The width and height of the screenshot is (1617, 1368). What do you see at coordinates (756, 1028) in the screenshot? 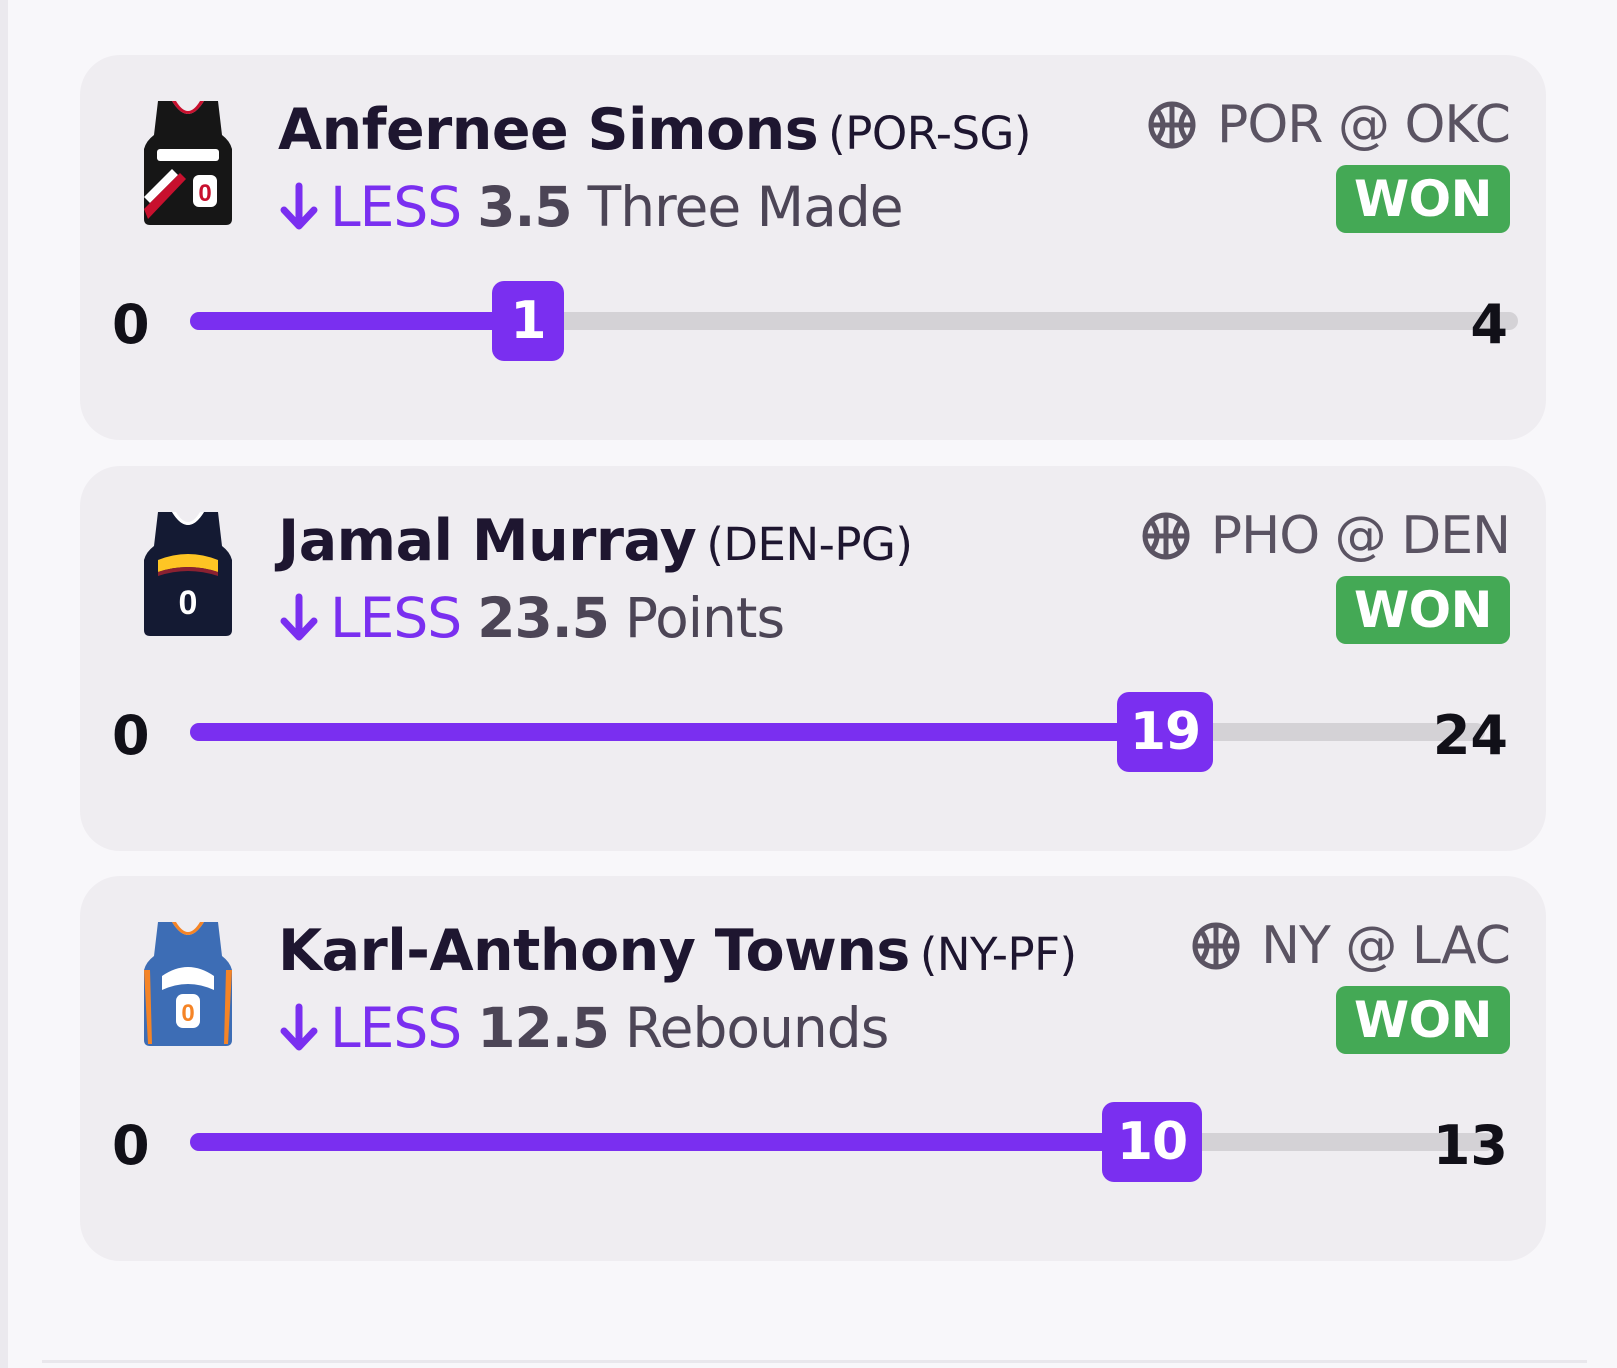
I see `pick-stat: Rebounds` at bounding box center [756, 1028].